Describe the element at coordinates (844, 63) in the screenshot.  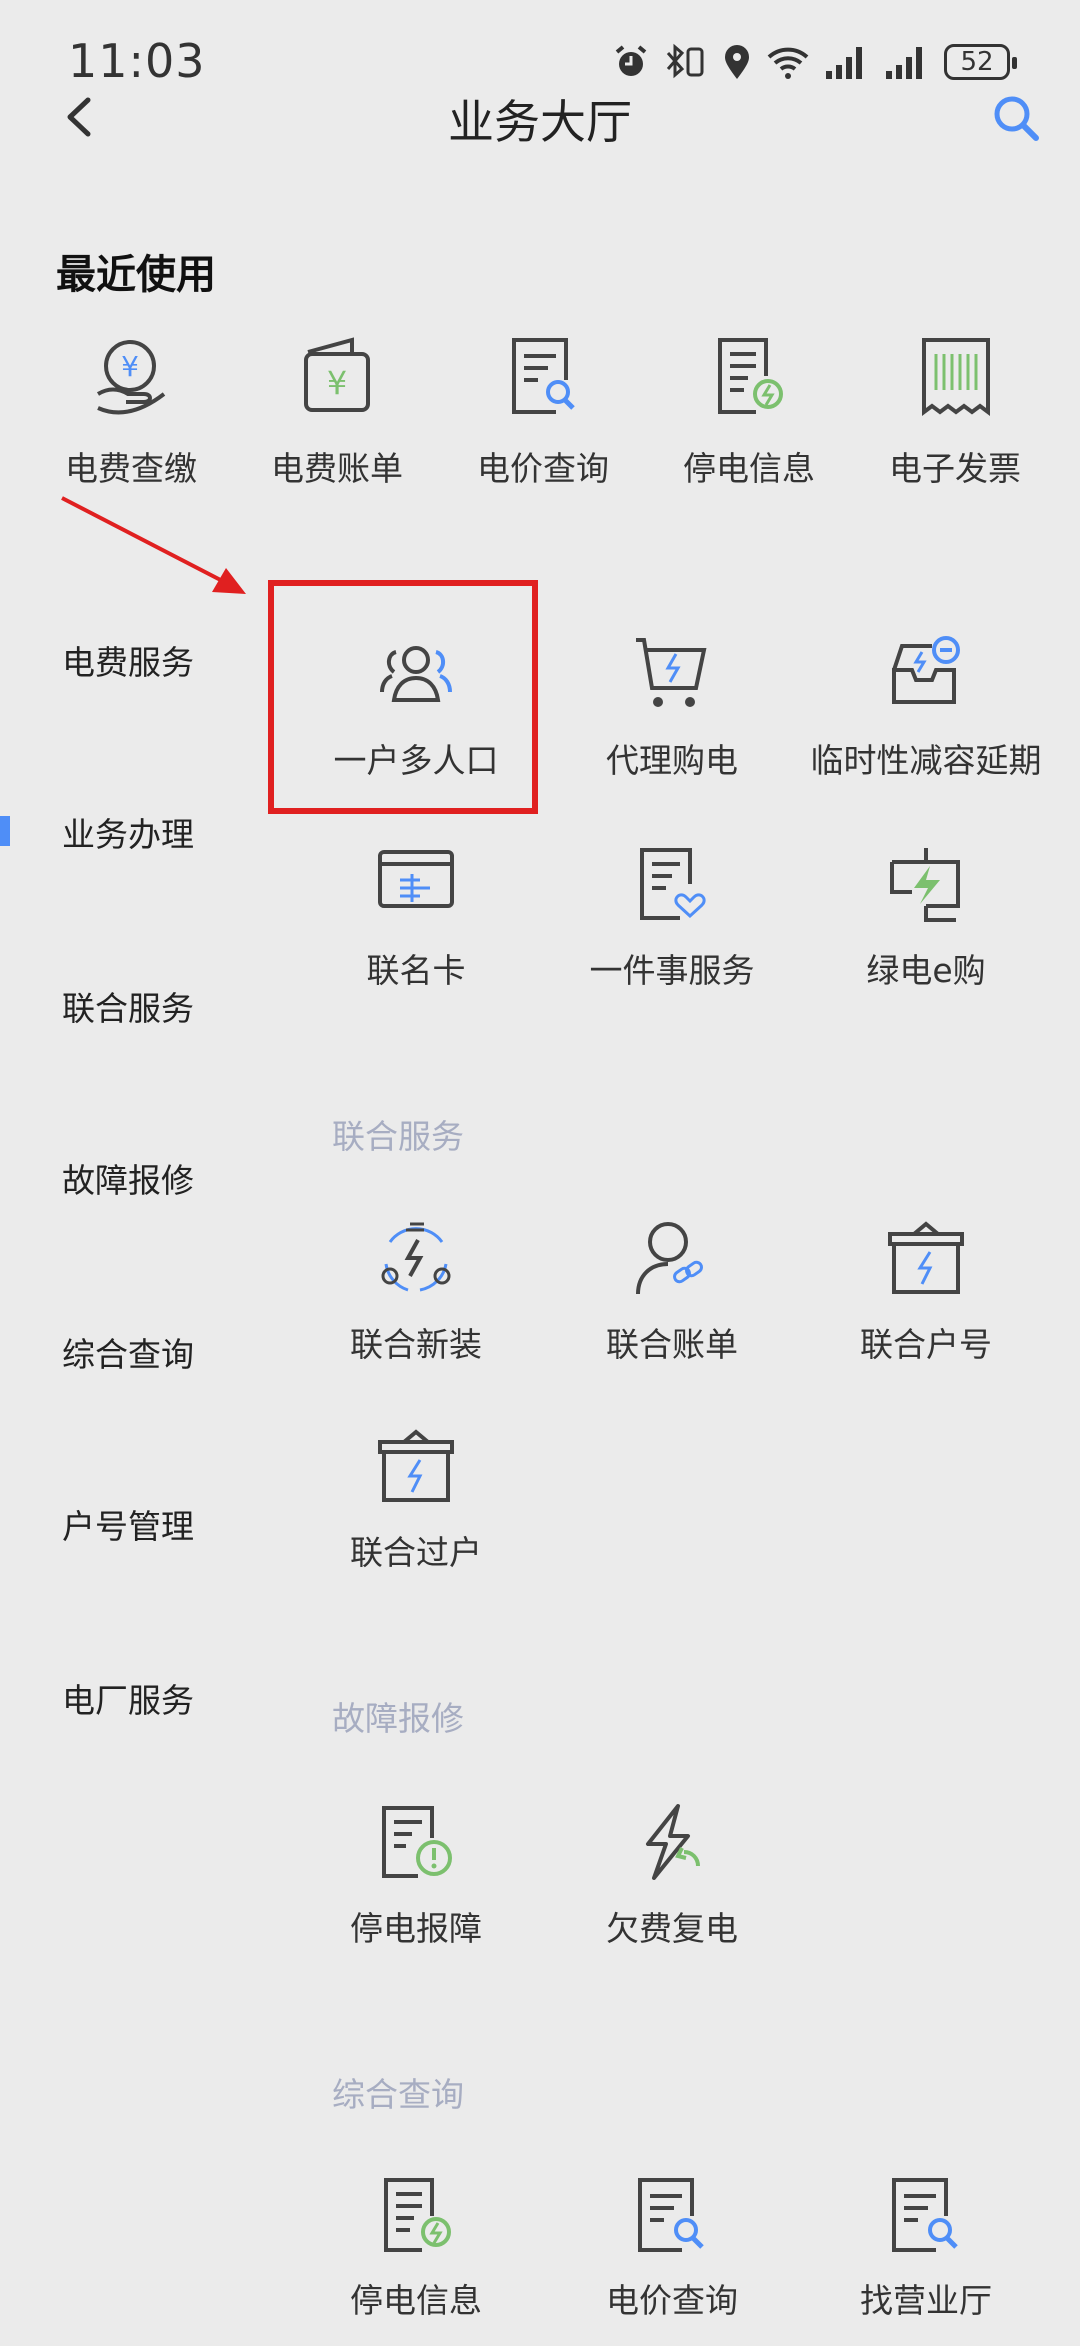
I see `signal-icon` at that location.